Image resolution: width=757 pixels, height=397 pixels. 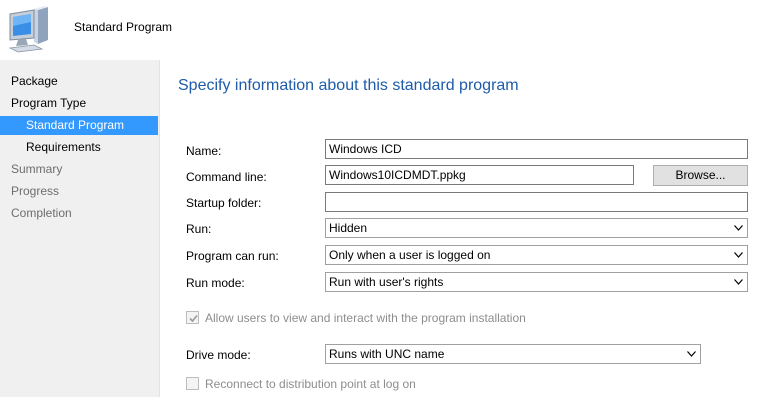 I want to click on checkmark-icon, so click(x=193, y=318).